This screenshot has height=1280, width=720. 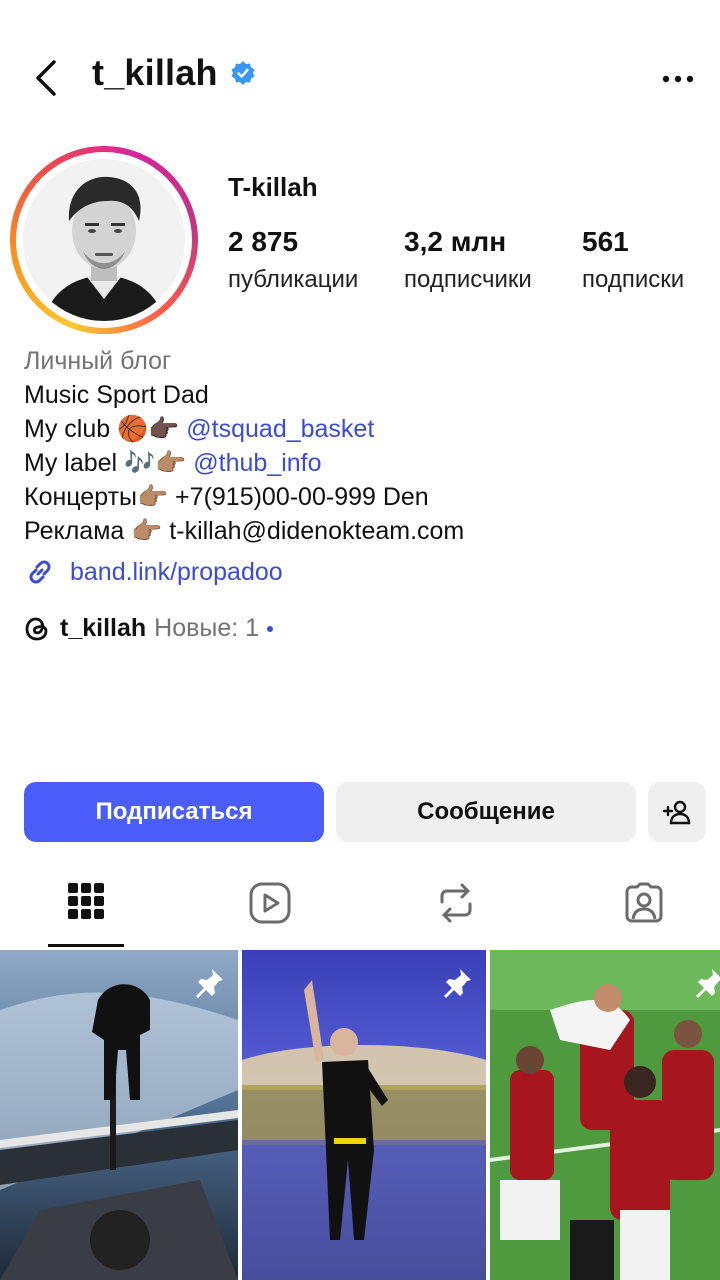 I want to click on tab-reposts, so click(x=456, y=913).